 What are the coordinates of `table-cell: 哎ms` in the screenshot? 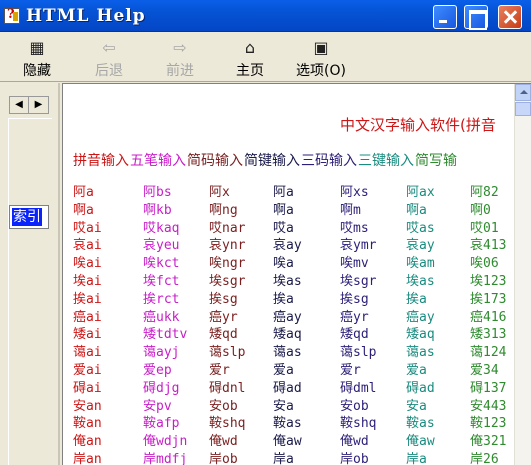 It's located at (354, 228).